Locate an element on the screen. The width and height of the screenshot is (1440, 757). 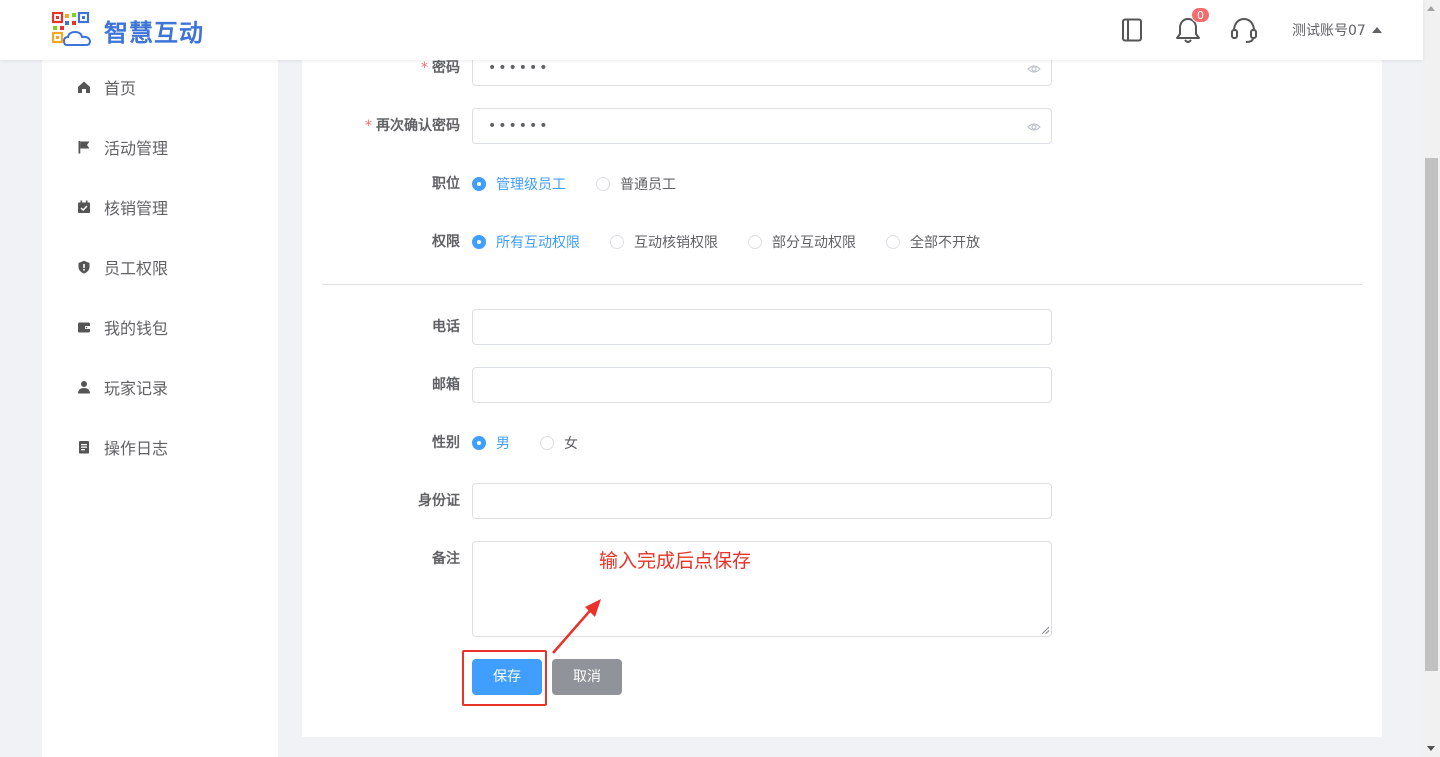
sidebar-item-verification: 核销管理 is located at coordinates (160, 207).